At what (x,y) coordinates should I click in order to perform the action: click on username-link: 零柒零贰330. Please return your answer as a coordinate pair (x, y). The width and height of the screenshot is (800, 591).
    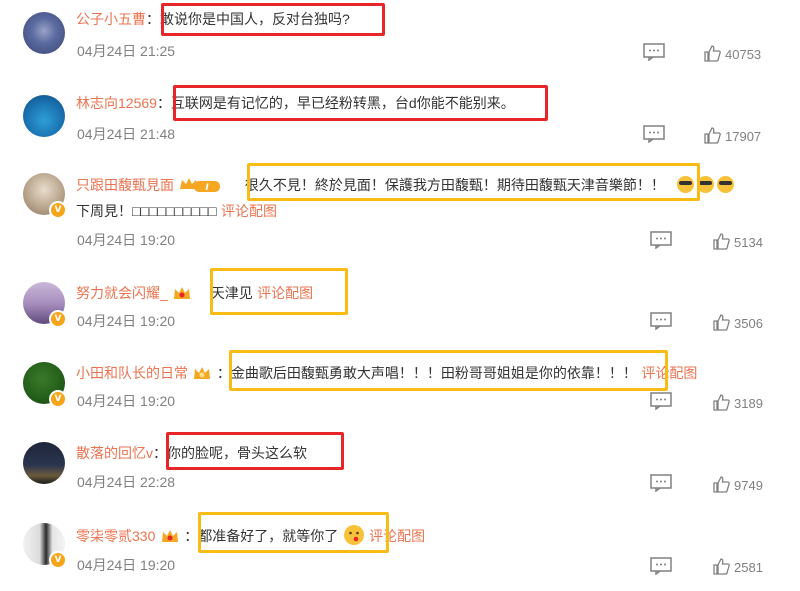
    Looking at the image, I should click on (115, 536).